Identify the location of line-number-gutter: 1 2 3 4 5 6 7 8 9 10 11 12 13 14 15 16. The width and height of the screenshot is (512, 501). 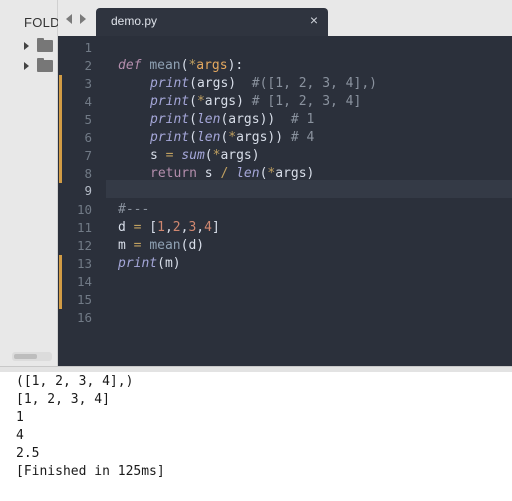
(82, 201).